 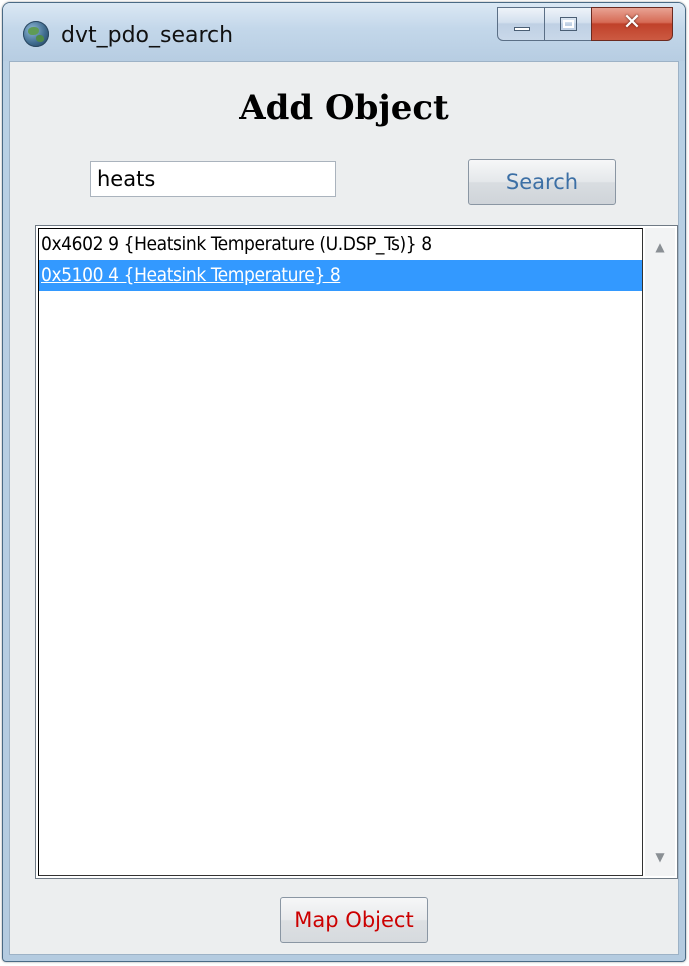 I want to click on minimize-icon, so click(x=522, y=29).